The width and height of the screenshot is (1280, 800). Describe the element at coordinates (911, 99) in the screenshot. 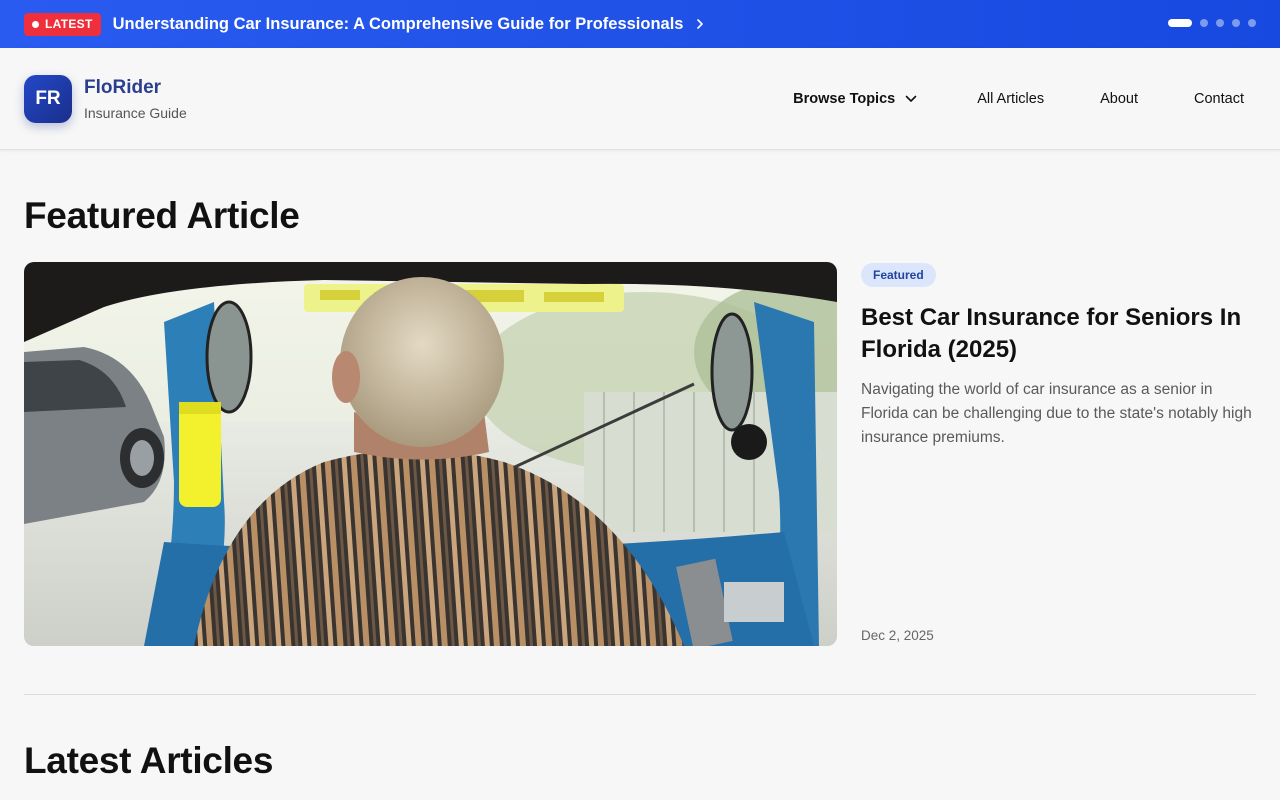

I see `chevron-down-icon` at that location.